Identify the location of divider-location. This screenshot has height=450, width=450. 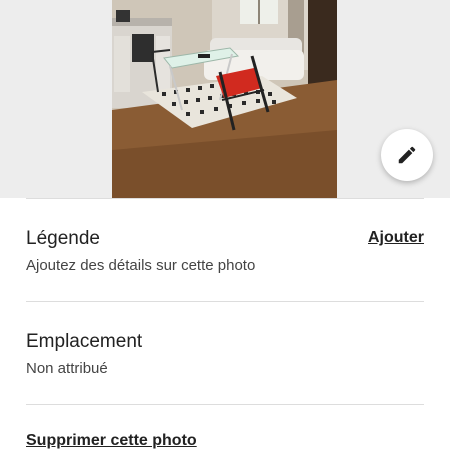
(225, 404).